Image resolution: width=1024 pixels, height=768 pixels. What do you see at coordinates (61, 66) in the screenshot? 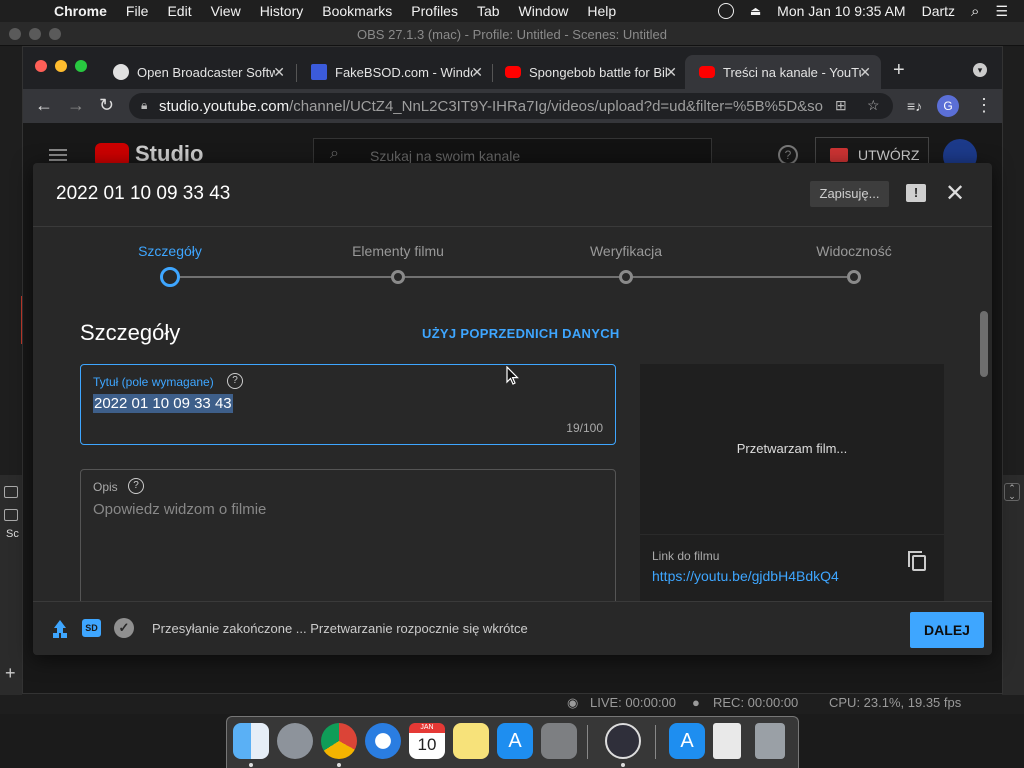
I see `window-minimize-button` at bounding box center [61, 66].